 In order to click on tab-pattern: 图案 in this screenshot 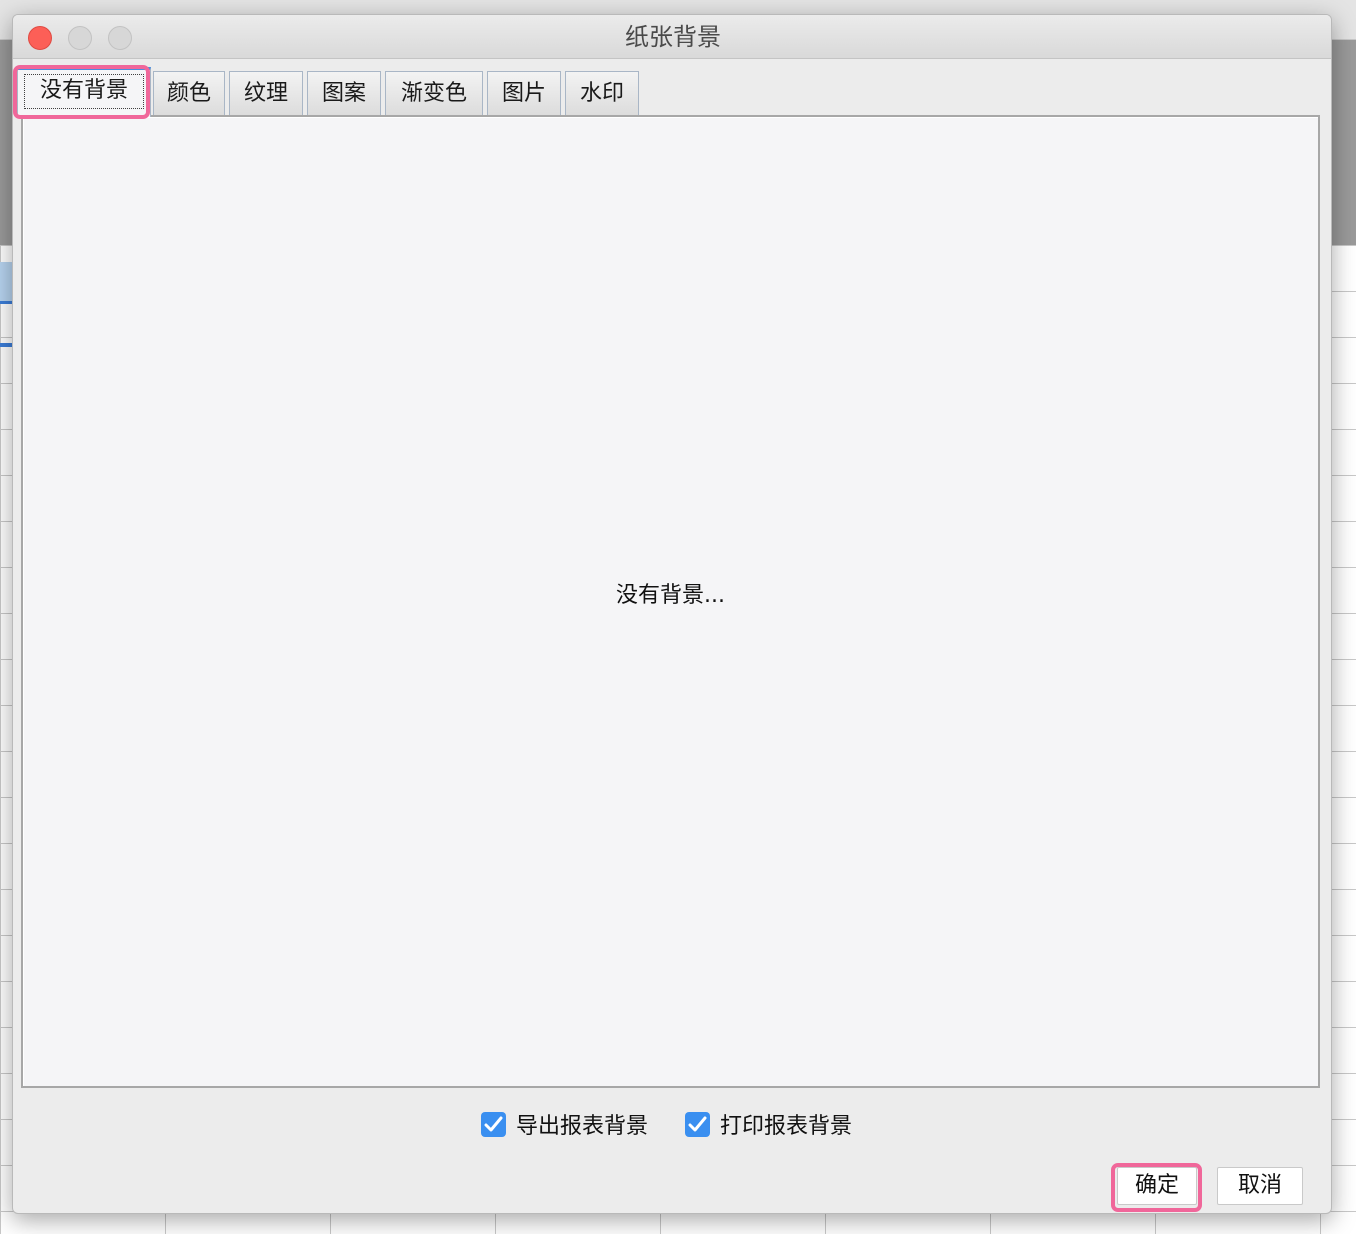, I will do `click(344, 93)`.